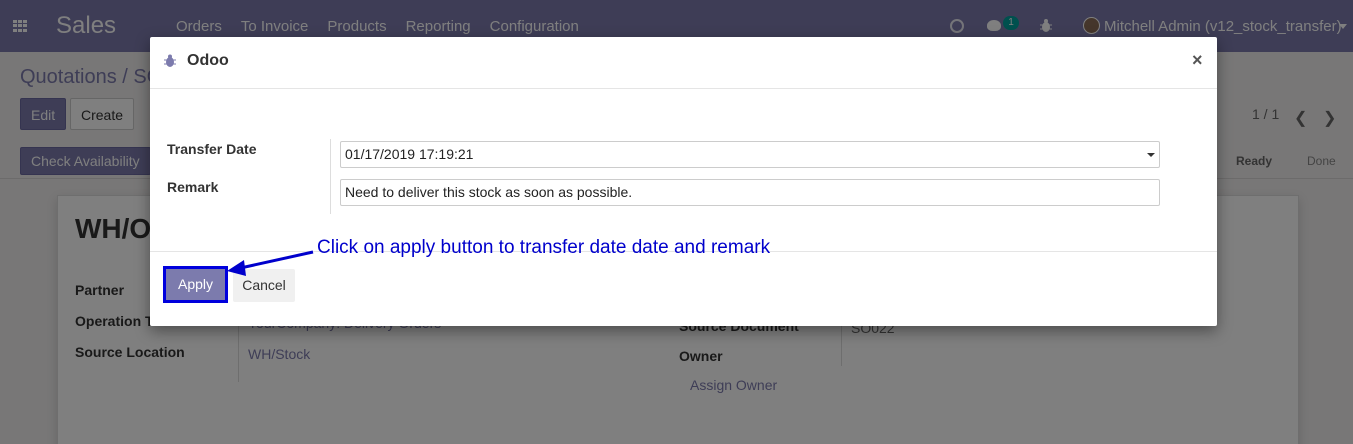  Describe the element at coordinates (683, 63) in the screenshot. I see `dialog-header: Odoo ×` at that location.